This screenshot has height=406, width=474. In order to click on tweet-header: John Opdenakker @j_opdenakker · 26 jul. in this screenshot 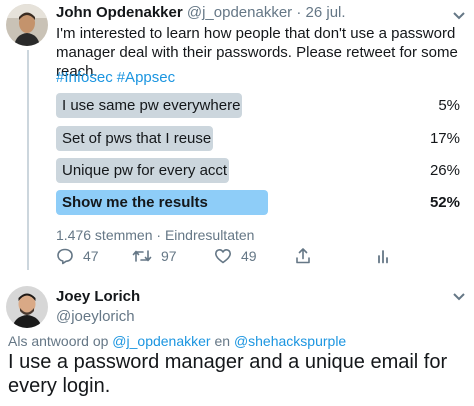, I will do `click(201, 12)`.